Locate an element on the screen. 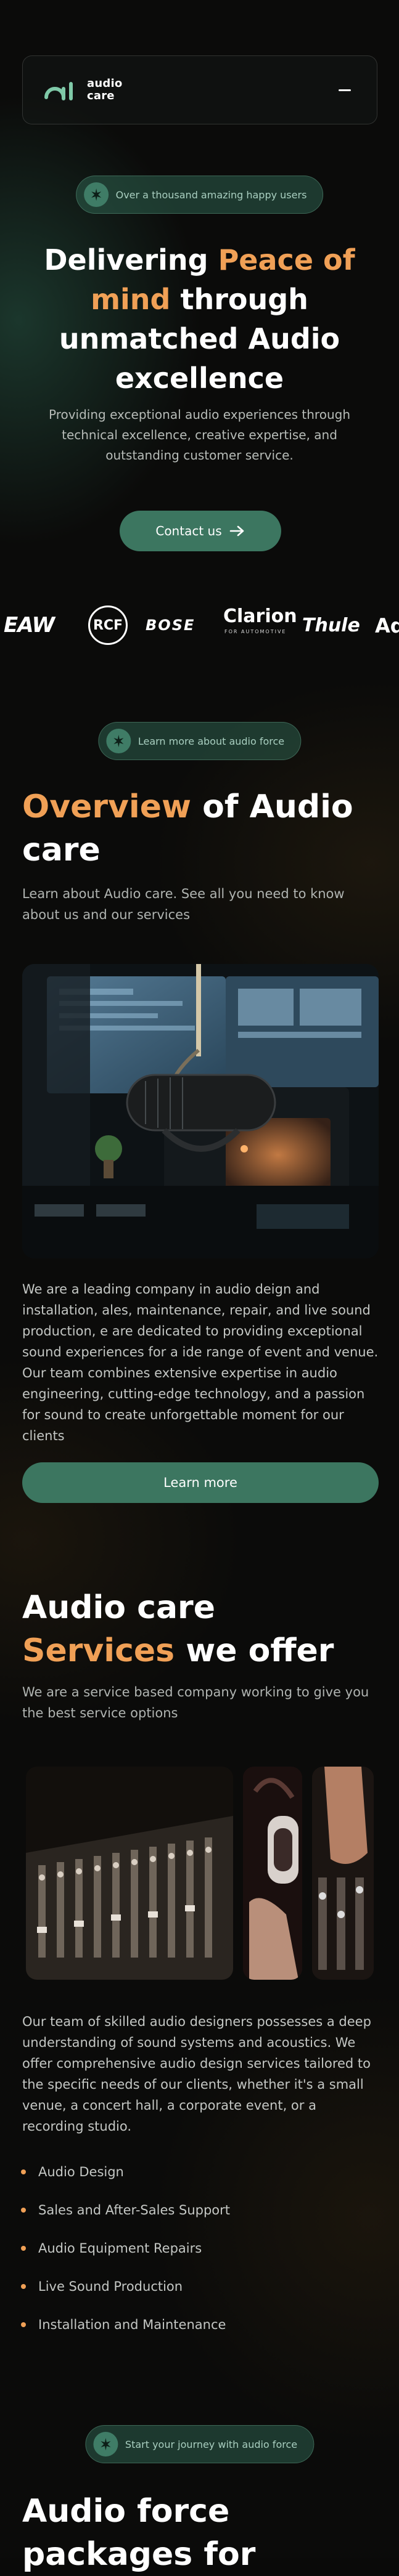 This screenshot has height=2576, width=399. hand-on-mixer-image is located at coordinates (343, 1873).